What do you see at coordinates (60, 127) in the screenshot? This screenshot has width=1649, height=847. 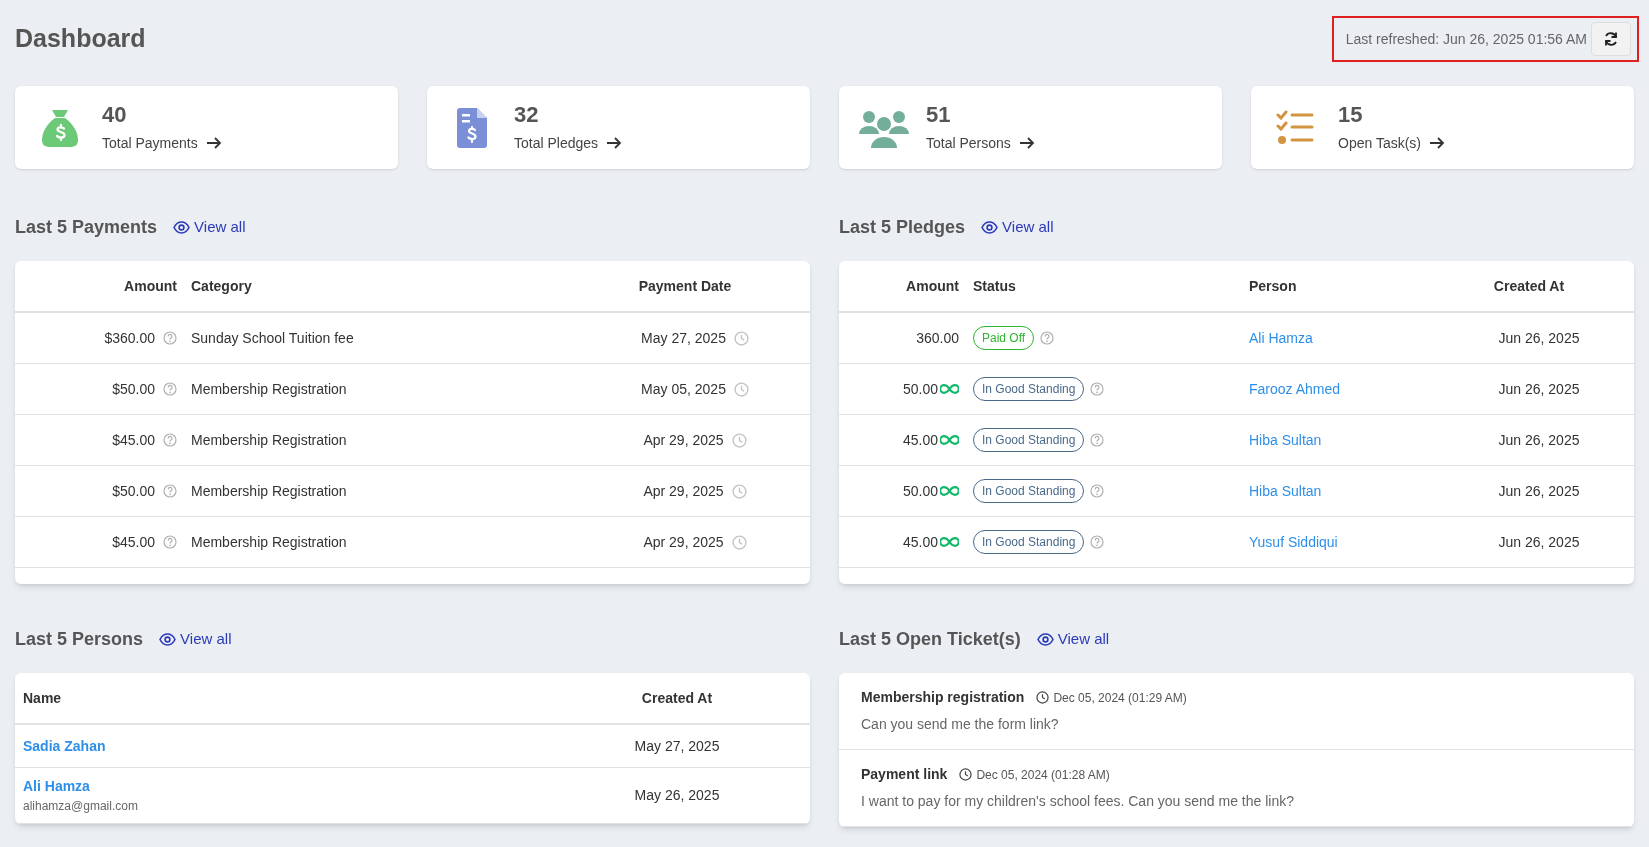 I see `money-bag-icon` at bounding box center [60, 127].